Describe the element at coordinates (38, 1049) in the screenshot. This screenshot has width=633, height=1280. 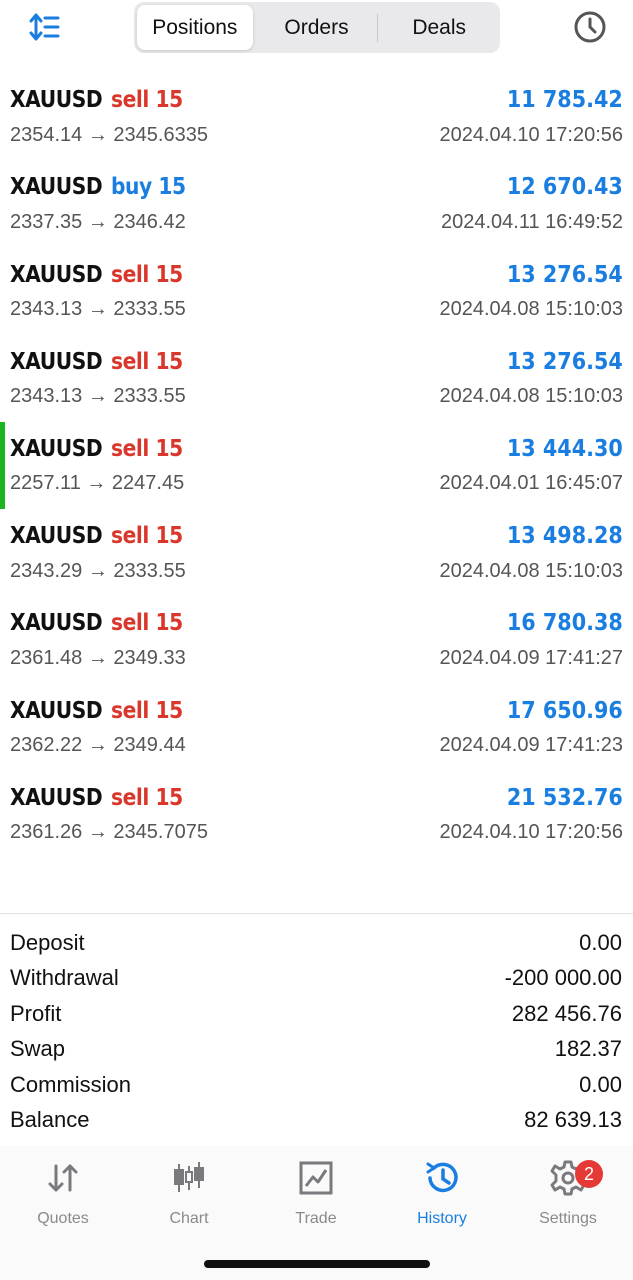
I see `summary-label: Swap` at that location.